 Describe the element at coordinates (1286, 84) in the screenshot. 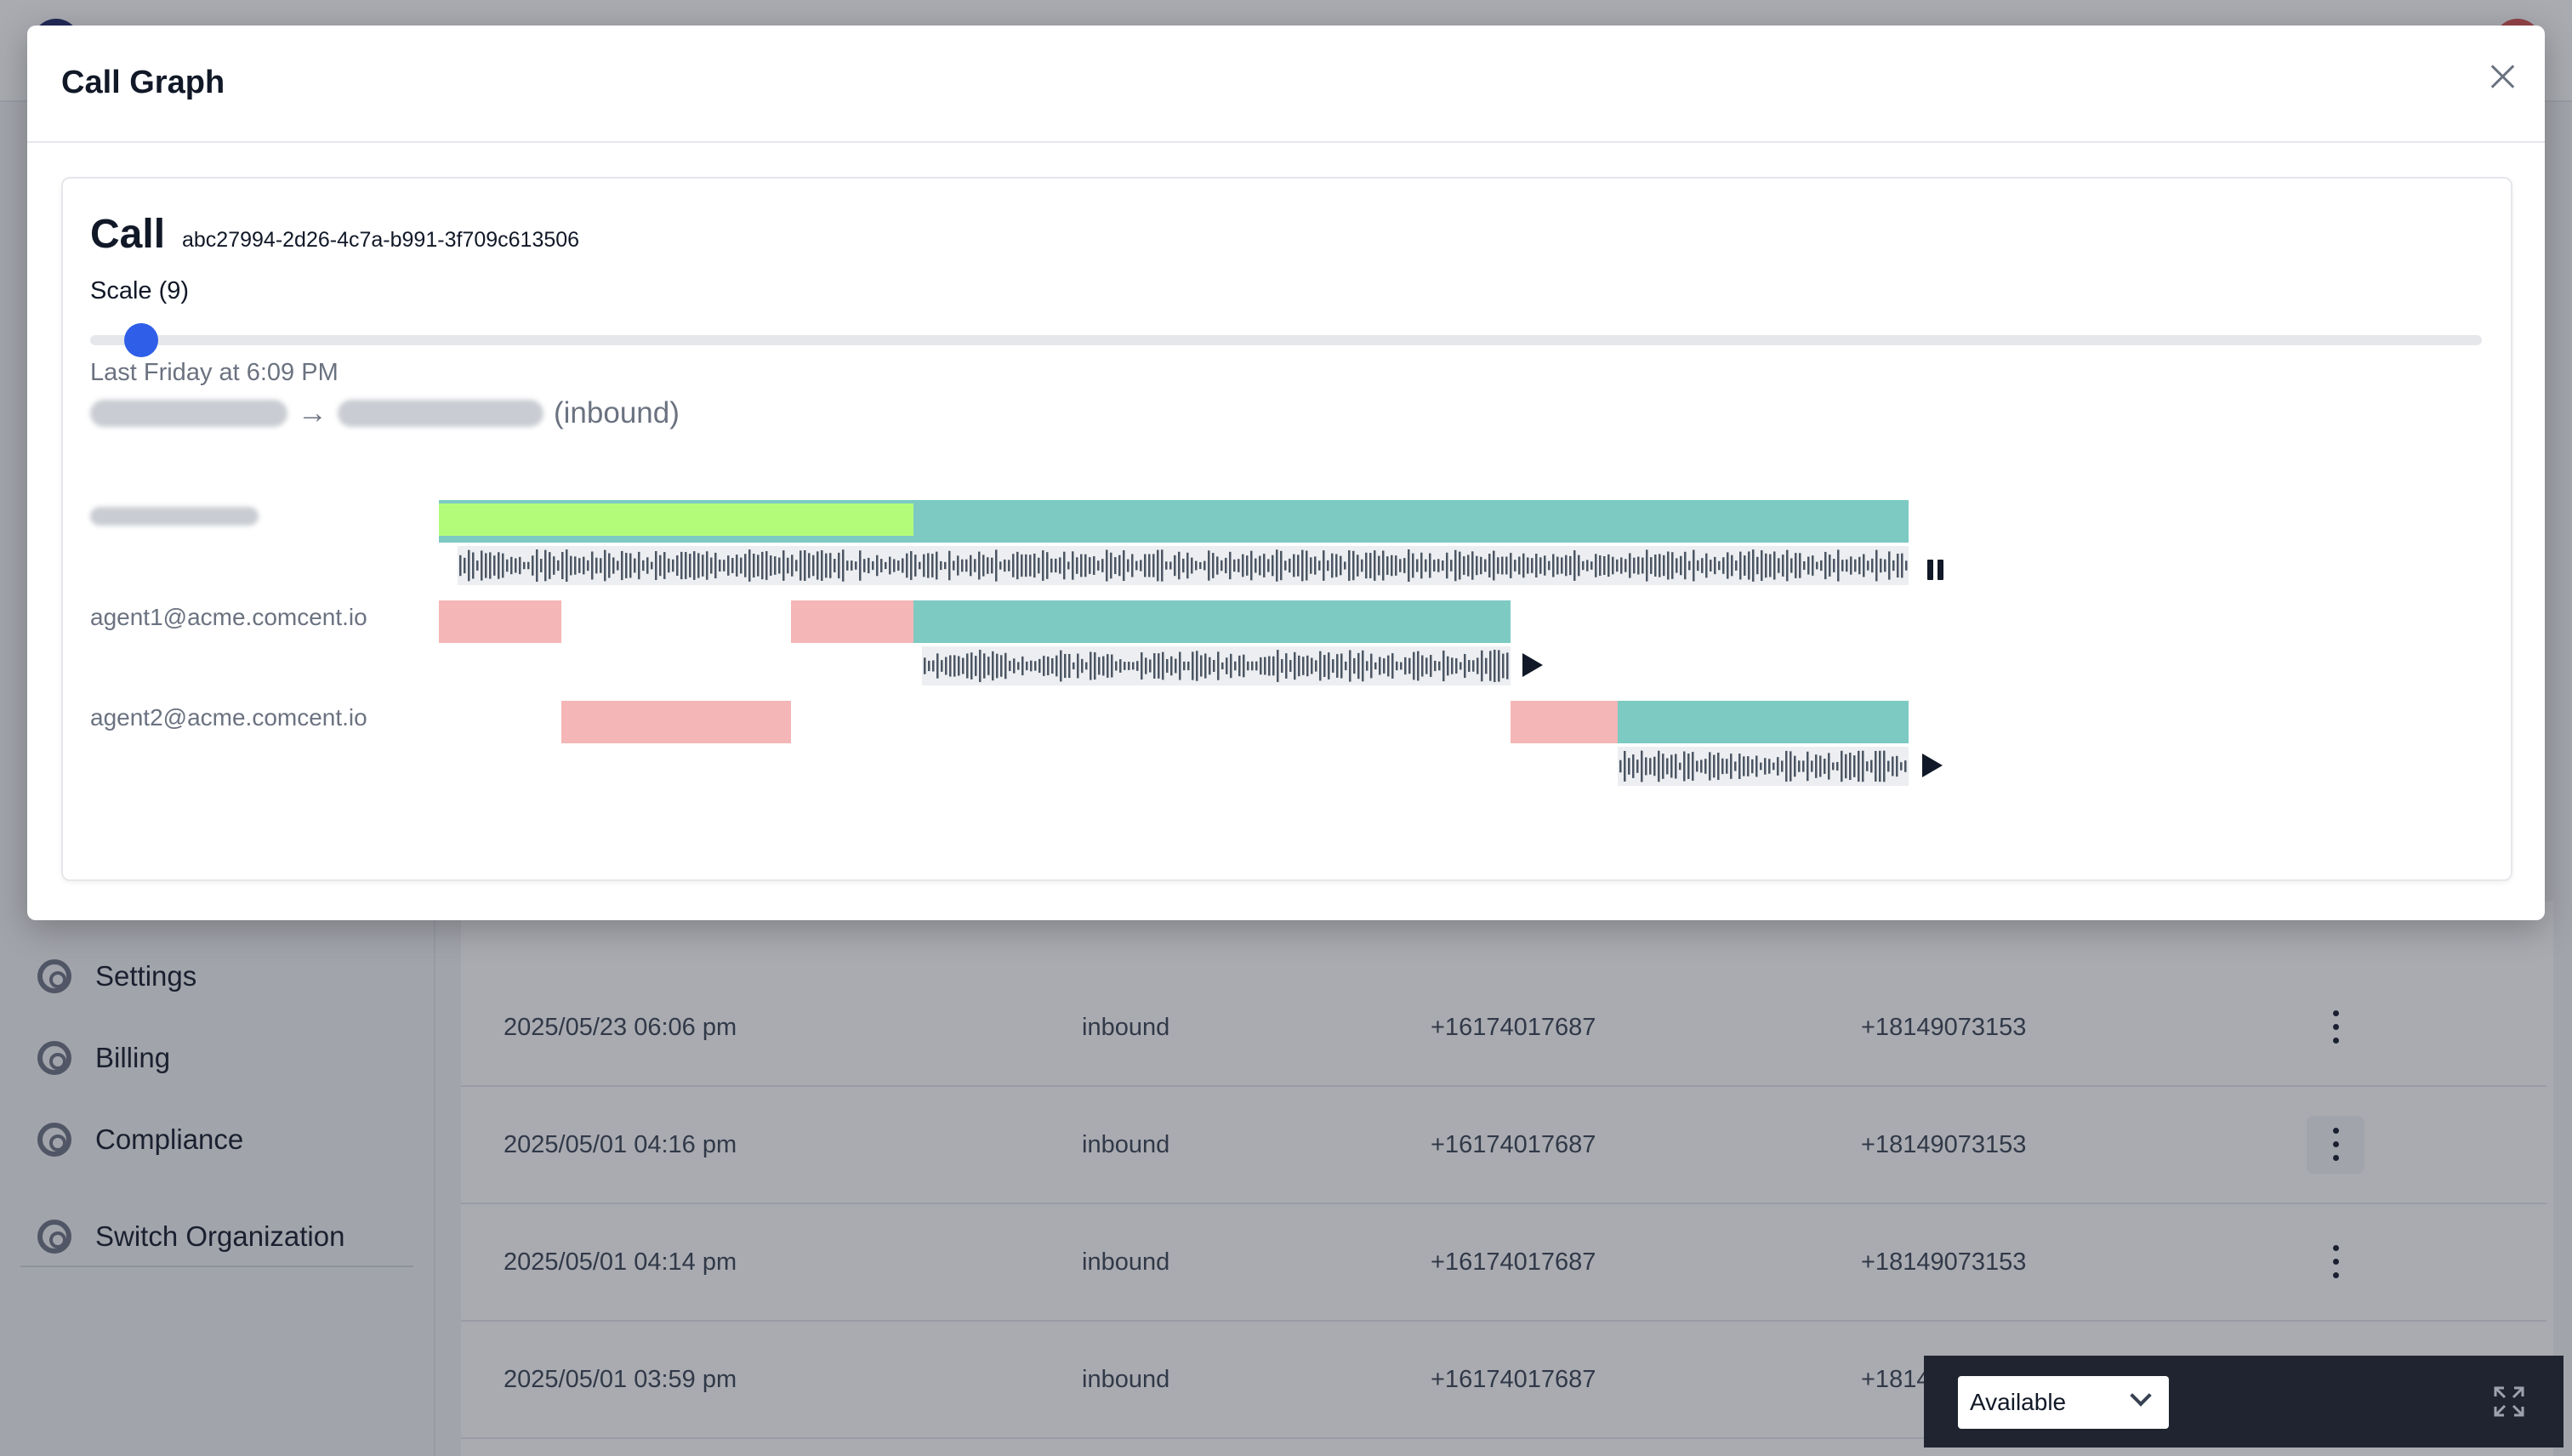

I see `modal-header: Call Graph` at that location.